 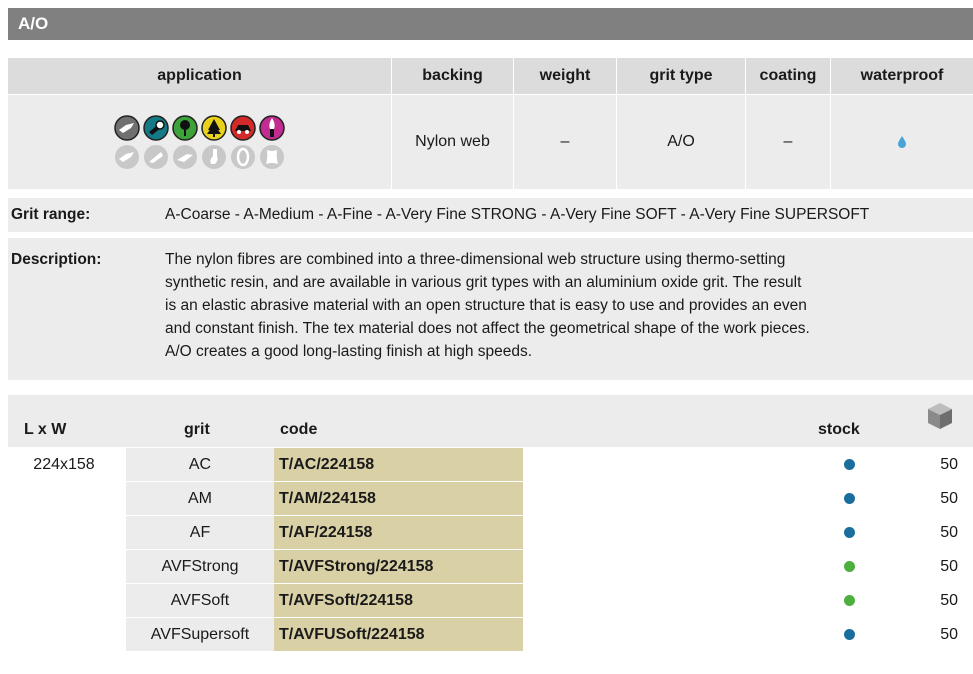 What do you see at coordinates (398, 634) in the screenshot?
I see `code-cell: T/AVFUSoft/224158` at bounding box center [398, 634].